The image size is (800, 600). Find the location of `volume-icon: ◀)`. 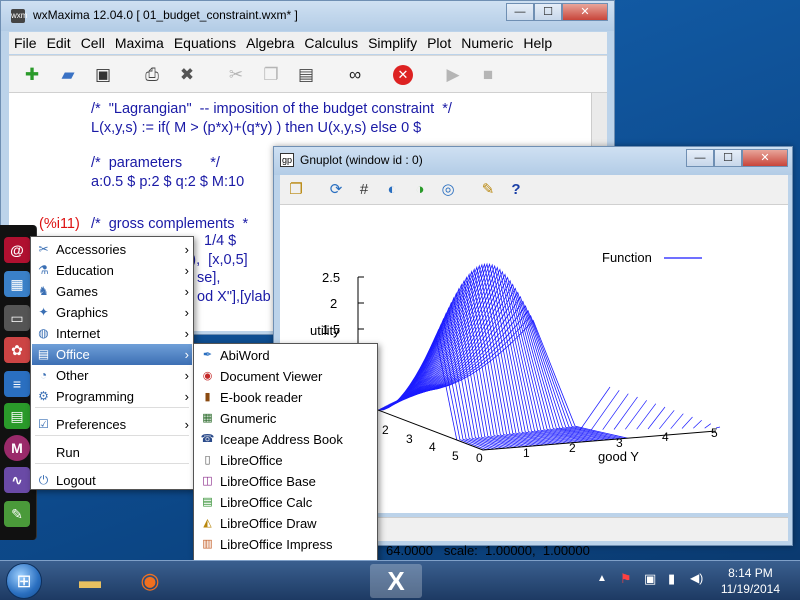

volume-icon: ◀) is located at coordinates (696, 578).